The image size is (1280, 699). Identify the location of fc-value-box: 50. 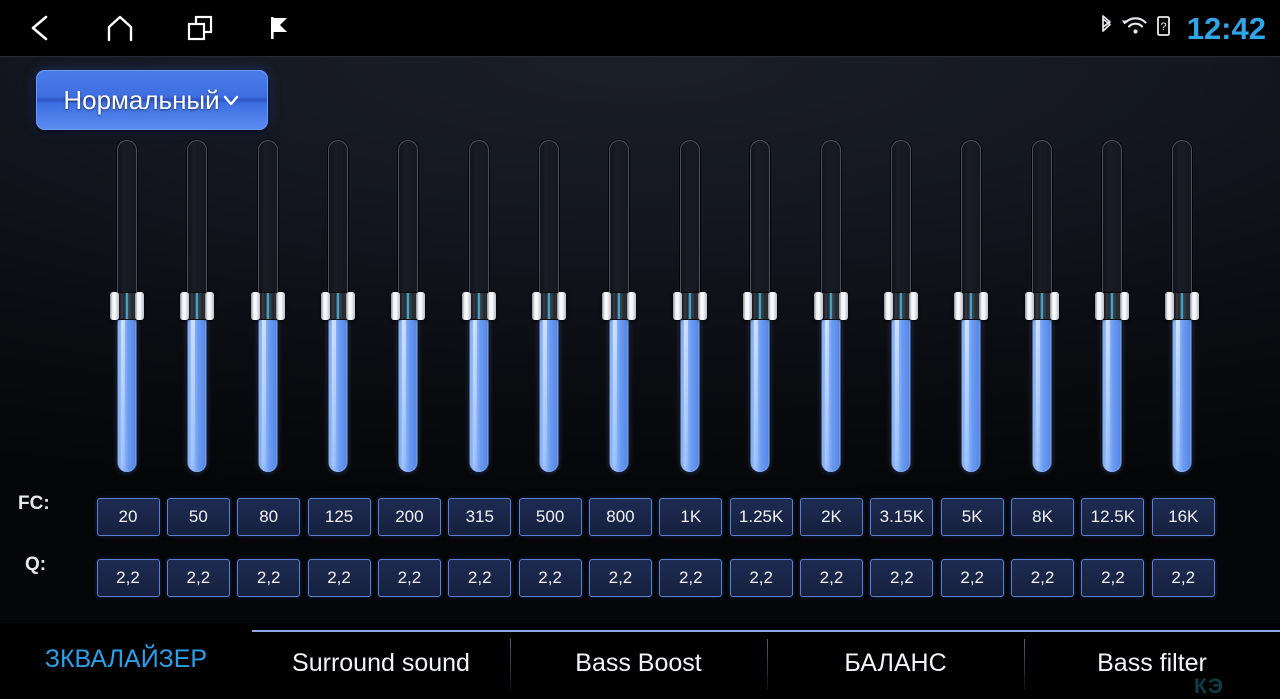
(198, 517).